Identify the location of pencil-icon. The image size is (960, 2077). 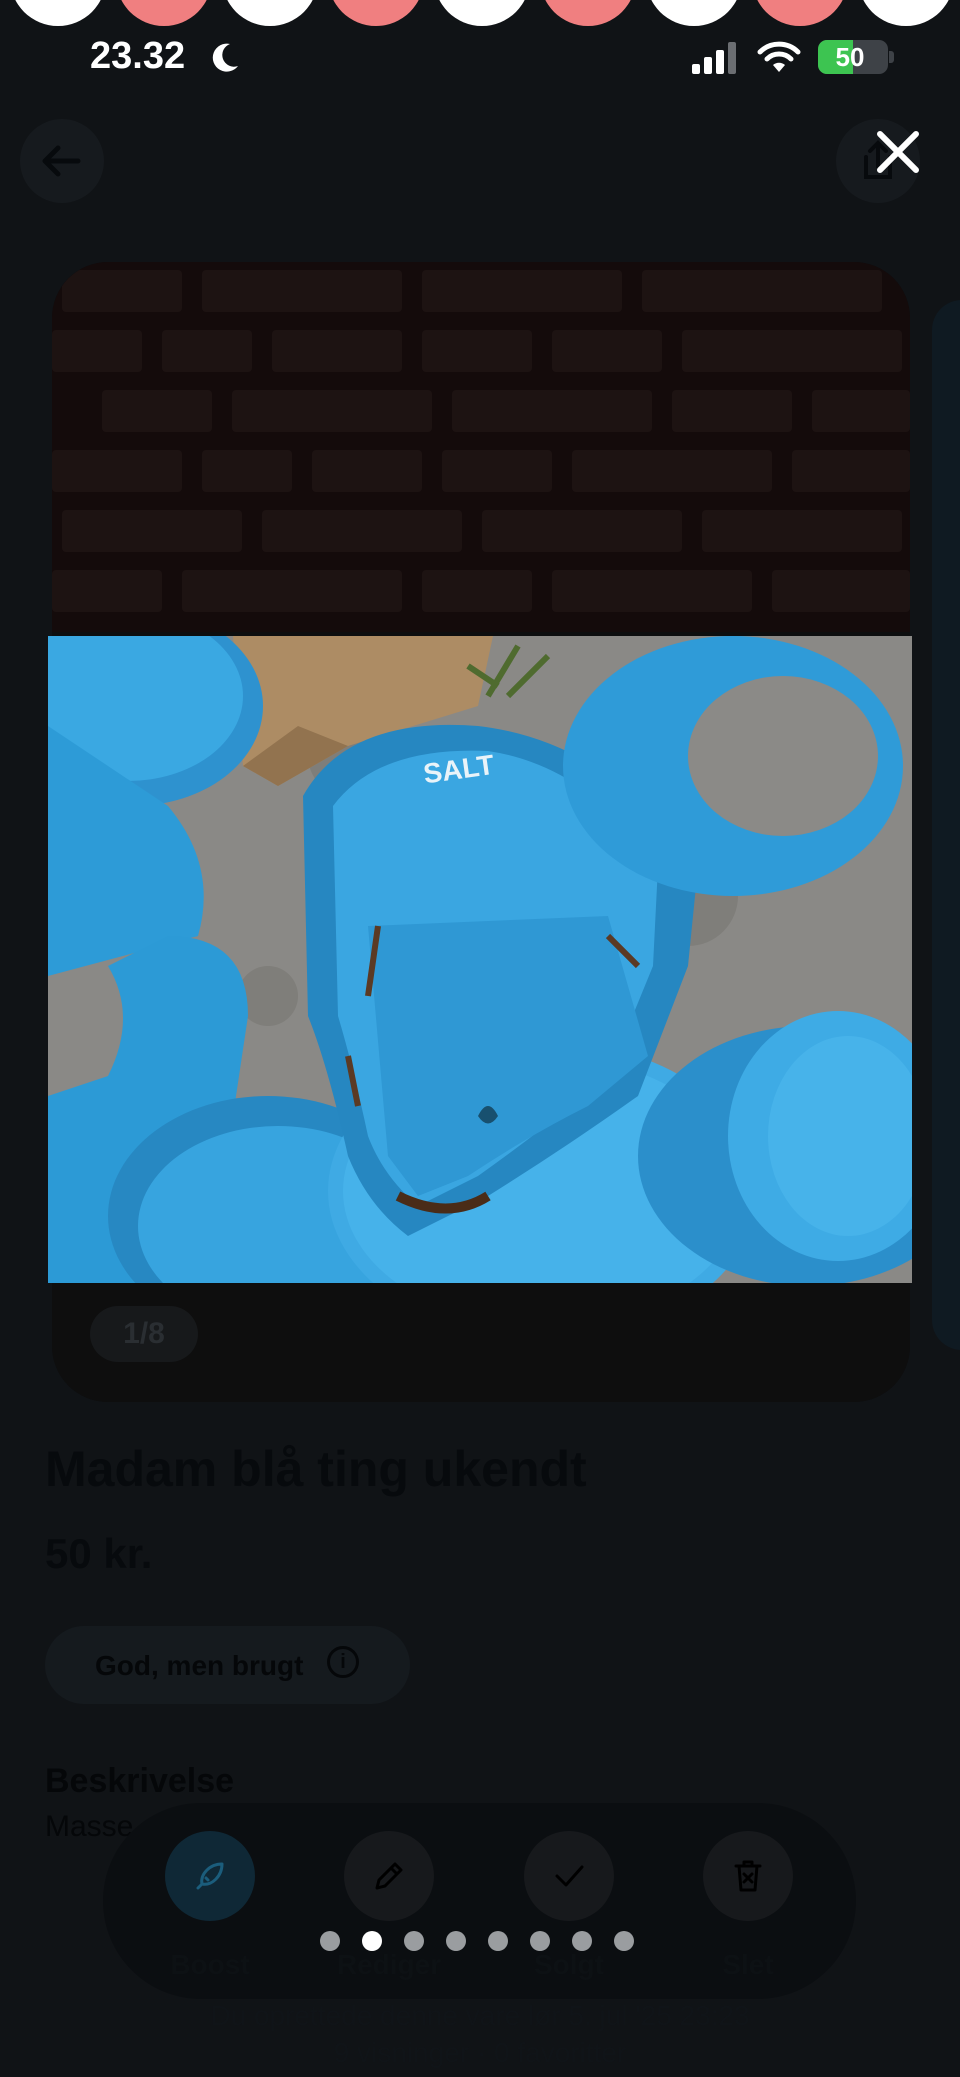
(389, 1876).